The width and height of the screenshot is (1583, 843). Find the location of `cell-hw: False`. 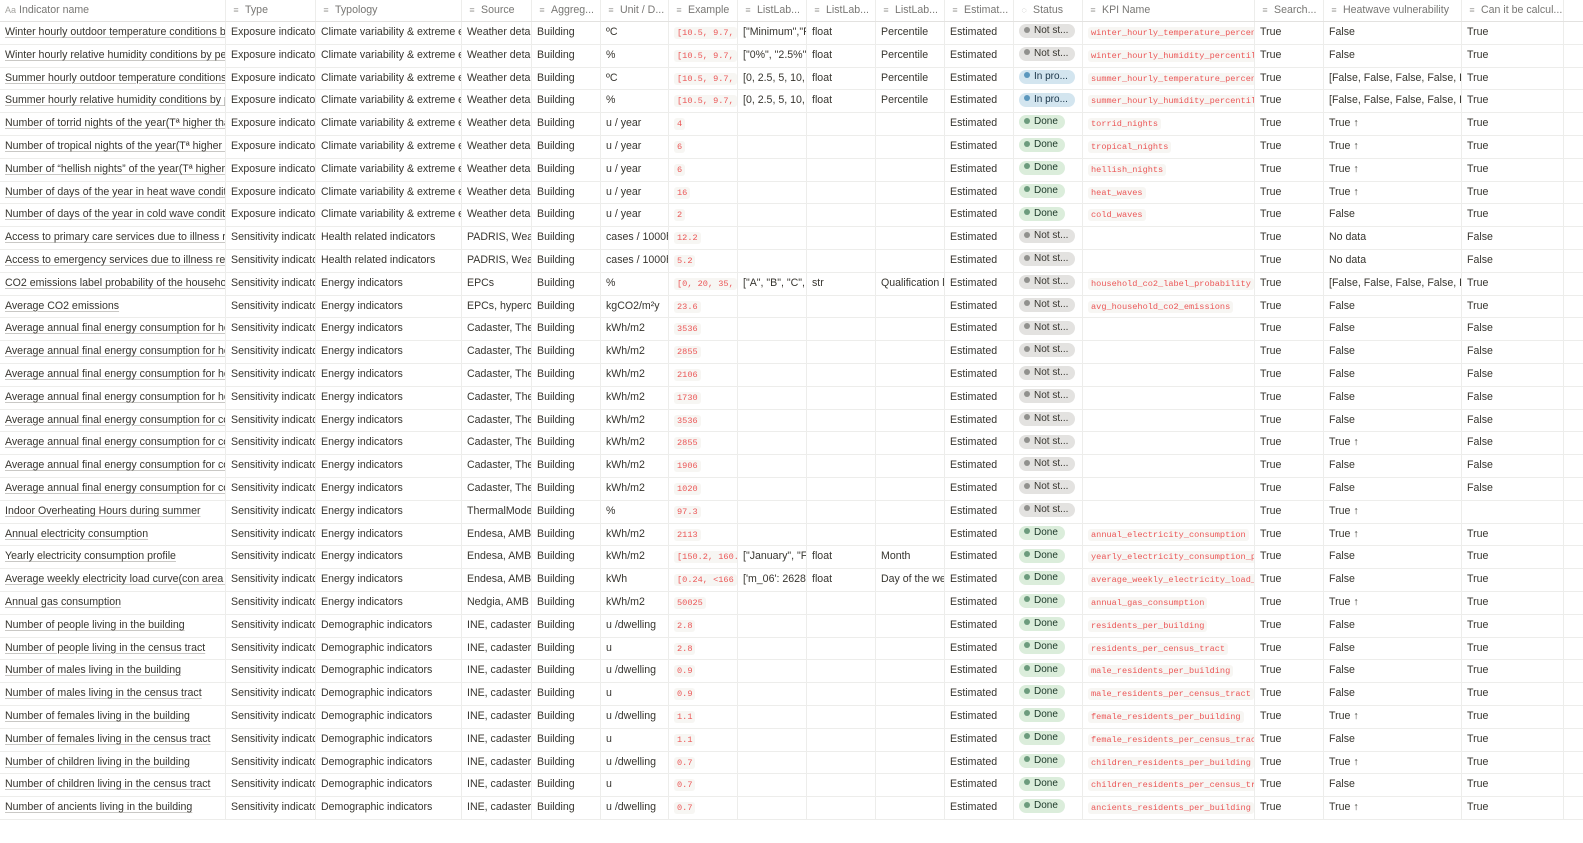

cell-hw: False is located at coordinates (1393, 739).